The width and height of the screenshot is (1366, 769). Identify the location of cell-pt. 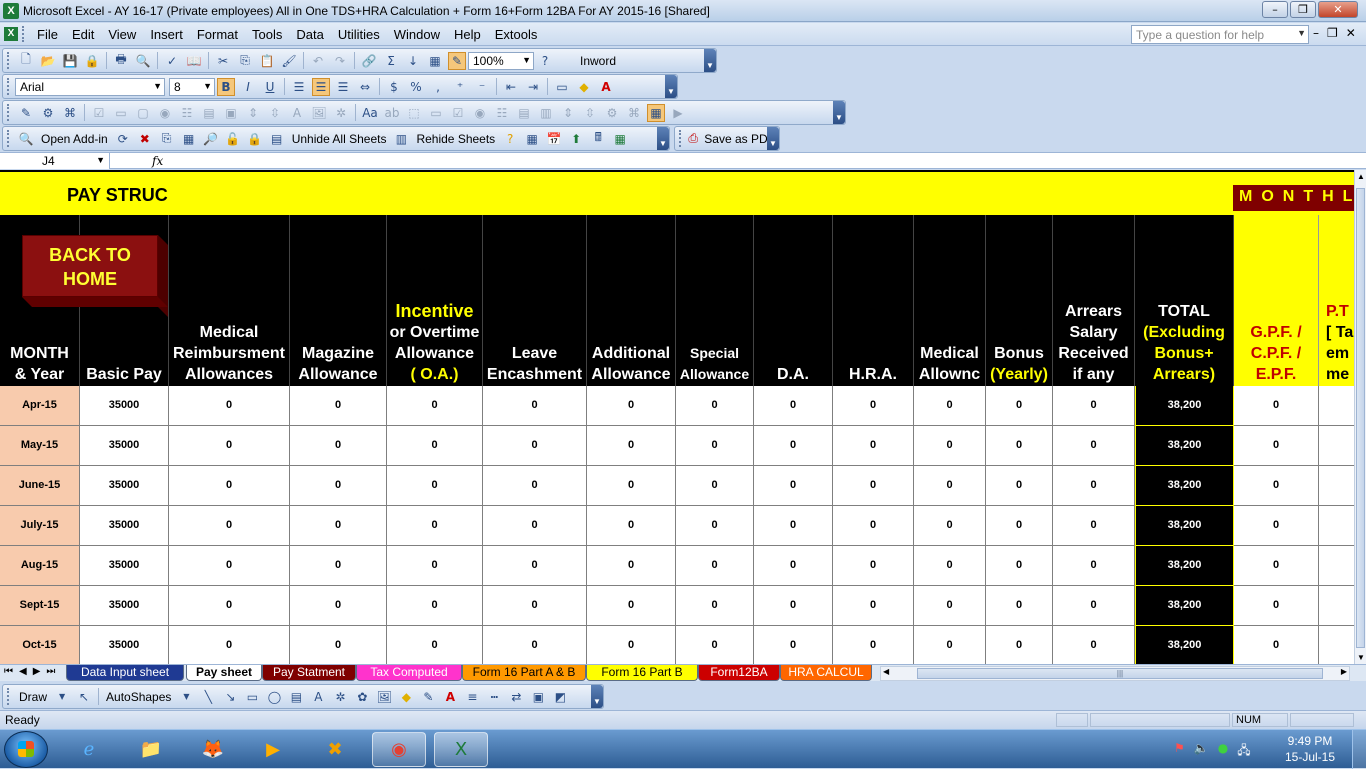
(1336, 446).